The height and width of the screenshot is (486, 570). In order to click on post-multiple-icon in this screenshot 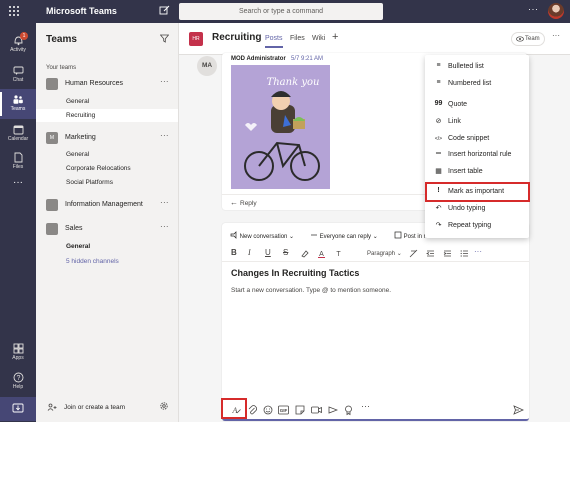, I will do `click(398, 235)`.